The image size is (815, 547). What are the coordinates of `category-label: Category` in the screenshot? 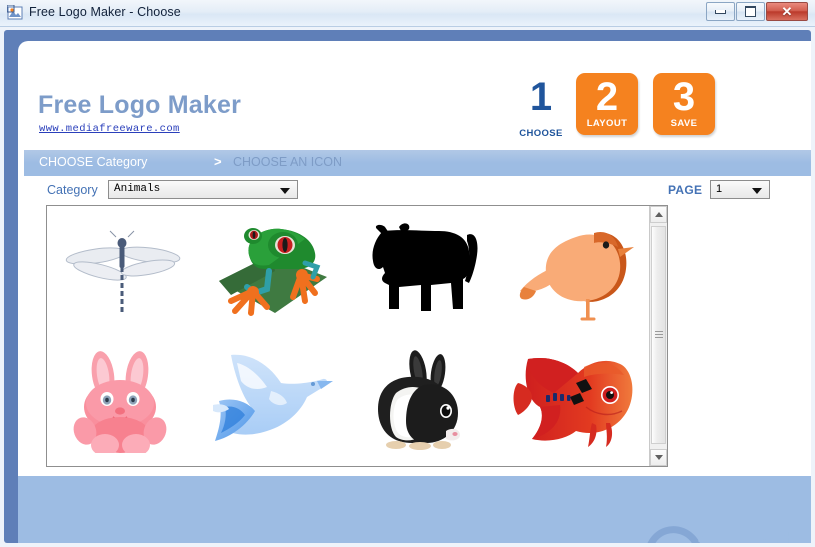 It's located at (72, 190).